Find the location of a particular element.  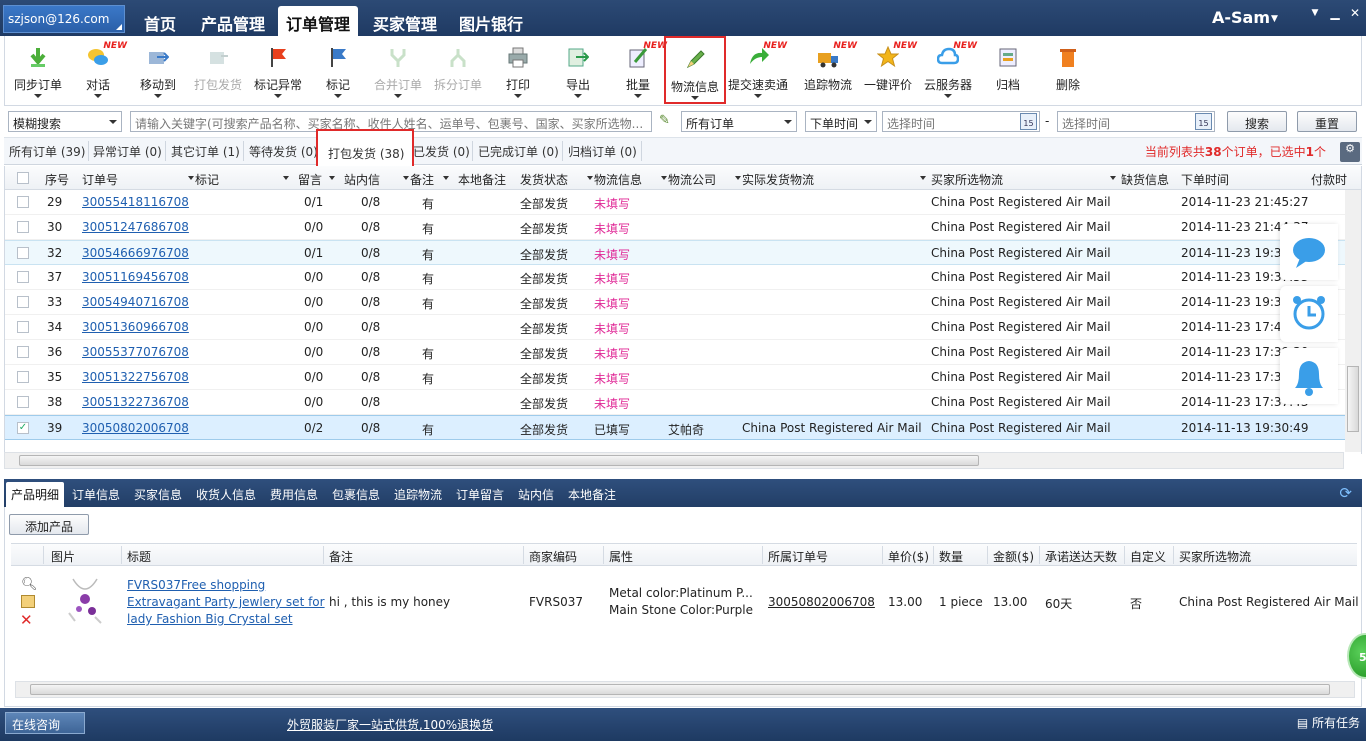

nav-home: 首页 is located at coordinates (160, 22).